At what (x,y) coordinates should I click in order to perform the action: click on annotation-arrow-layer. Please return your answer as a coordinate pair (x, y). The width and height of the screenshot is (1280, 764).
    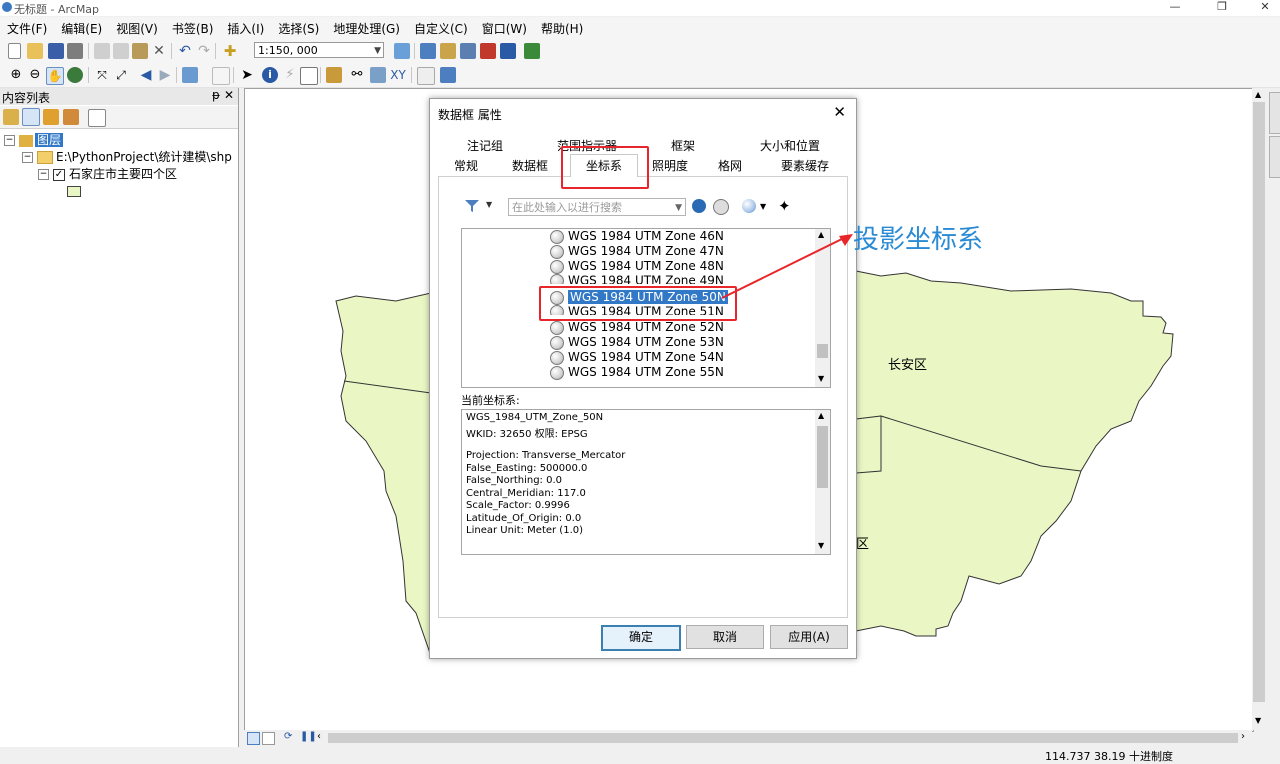
    Looking at the image, I should click on (787, 266).